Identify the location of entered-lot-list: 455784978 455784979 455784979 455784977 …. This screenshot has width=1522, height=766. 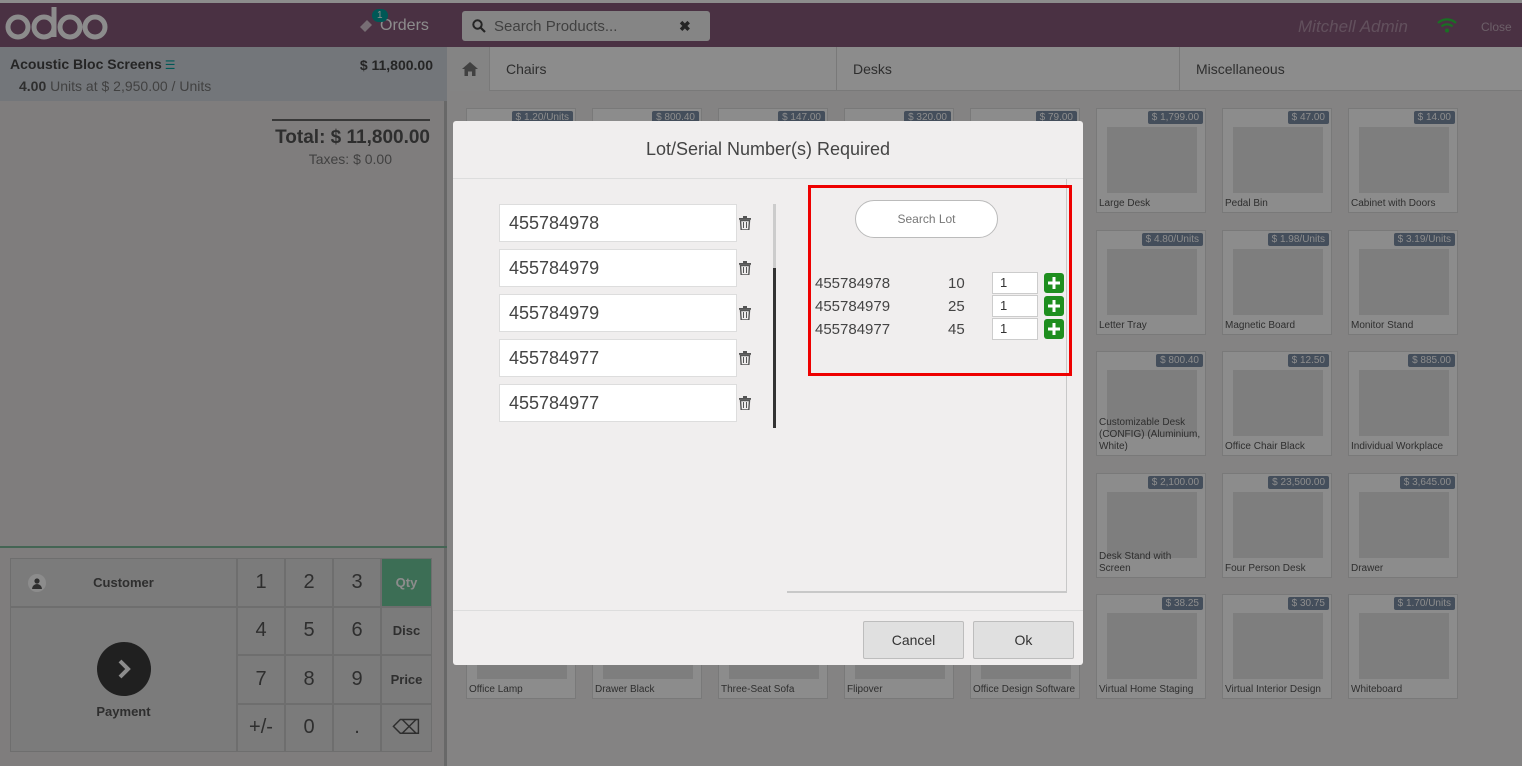
(629, 316).